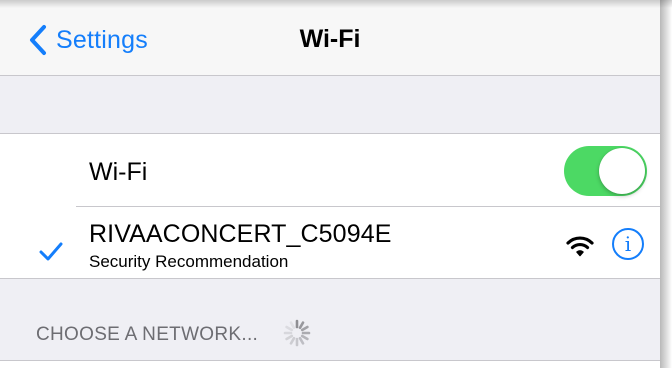 This screenshot has height=368, width=672. I want to click on checkmark-icon, so click(51, 251).